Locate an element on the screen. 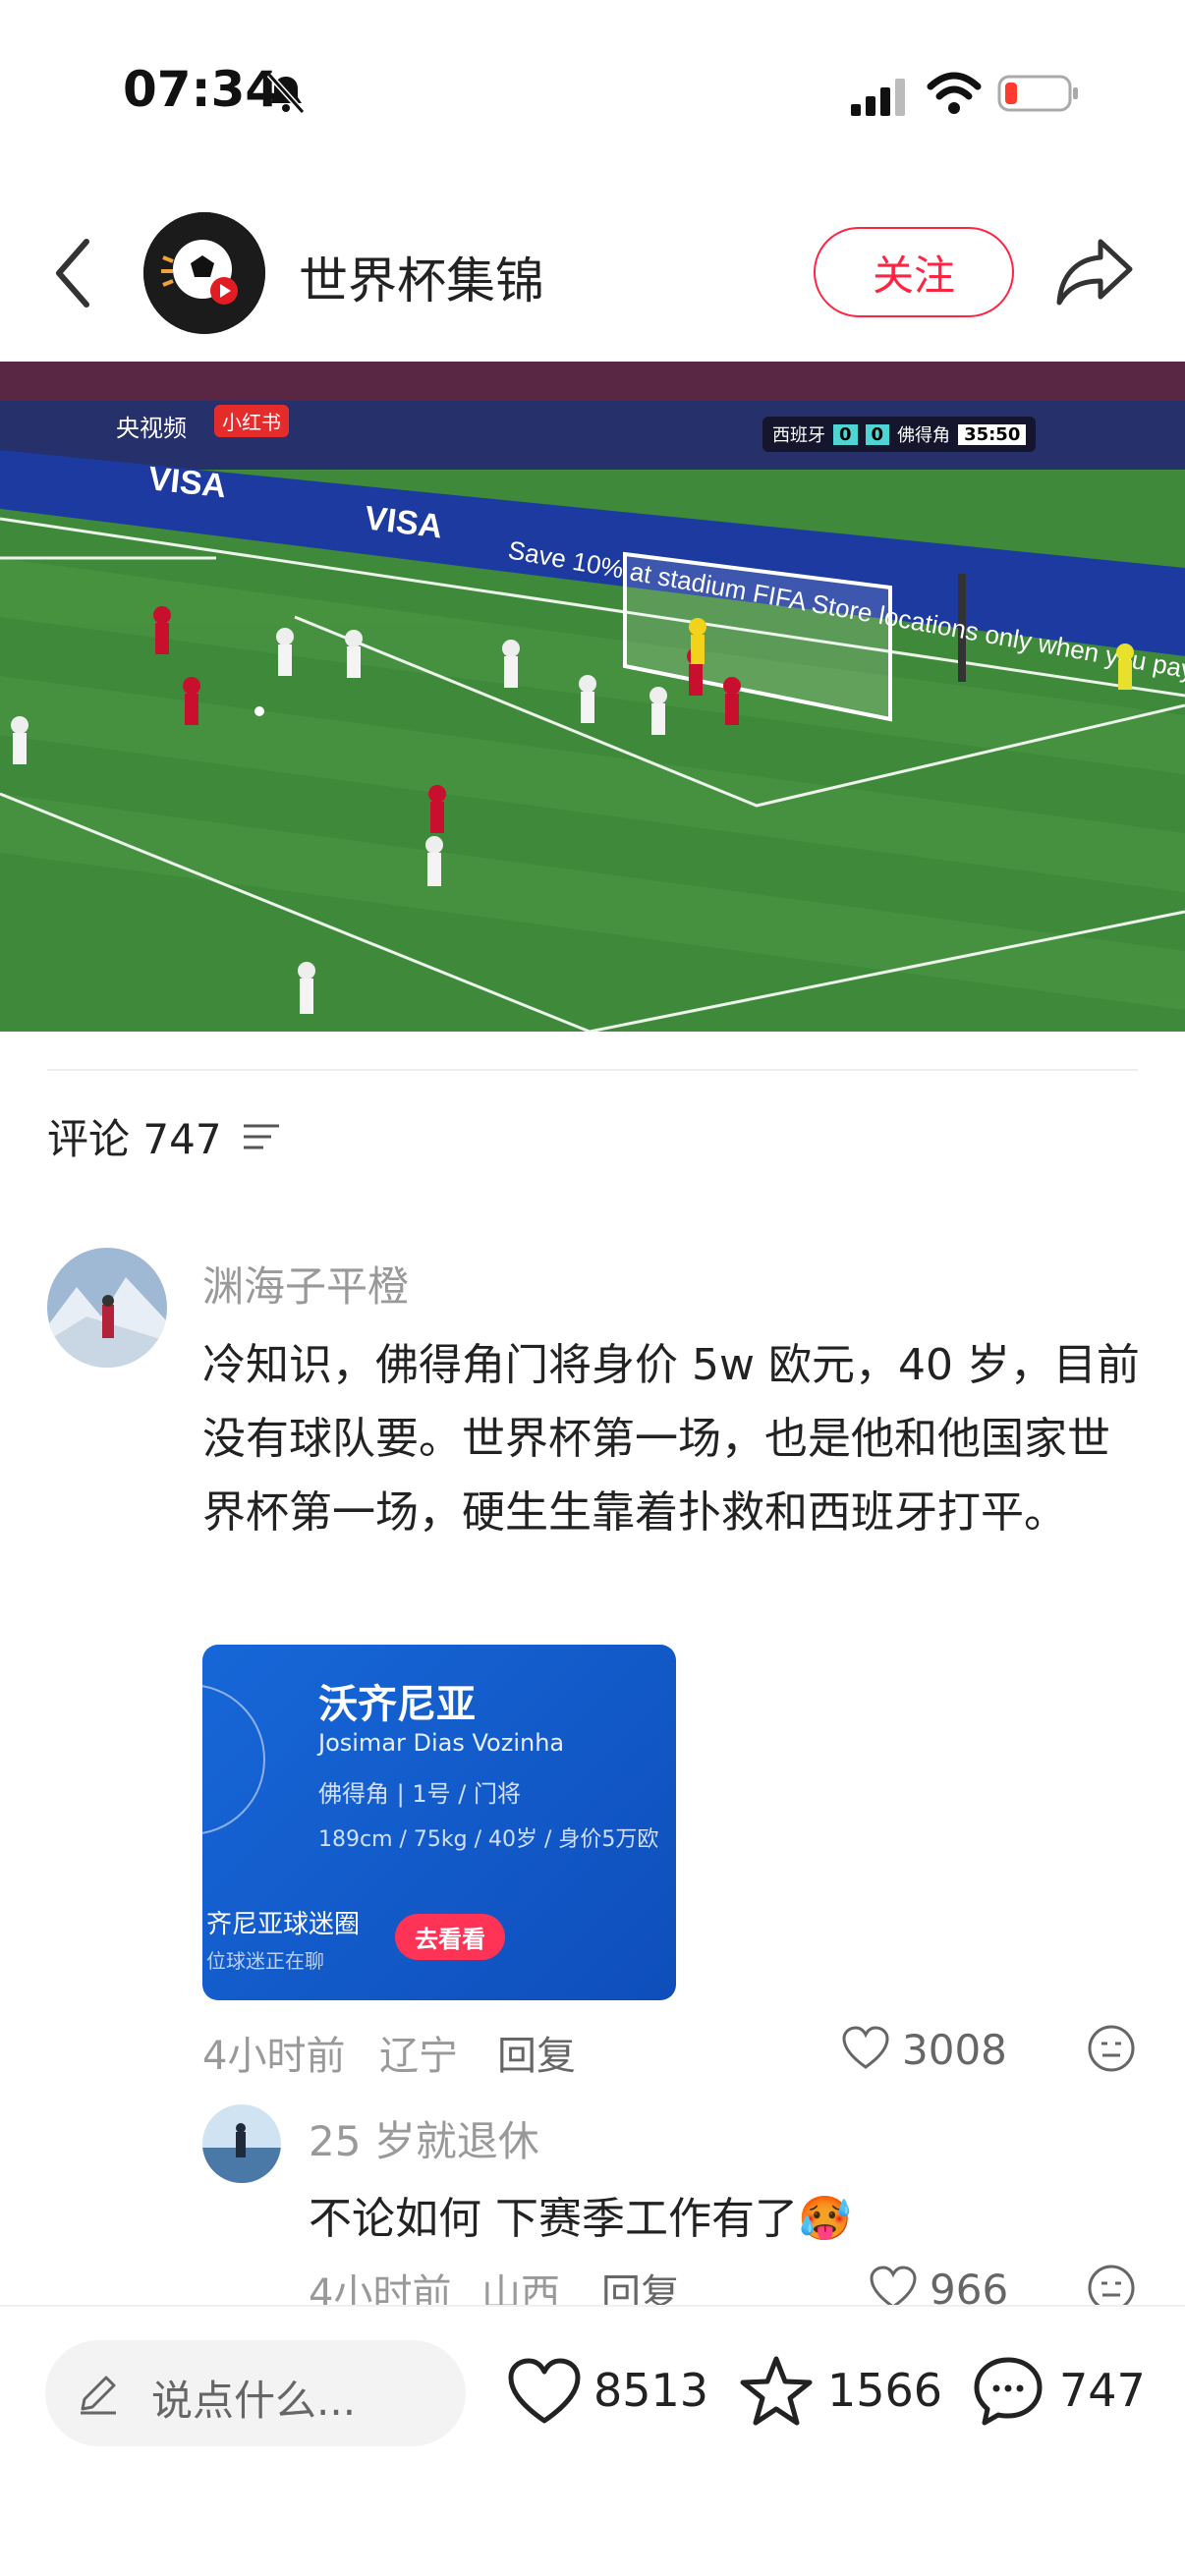 Image resolution: width=1185 pixels, height=2576 pixels. player-team: 佛得角 | 1号 / 门将 is located at coordinates (419, 1794).